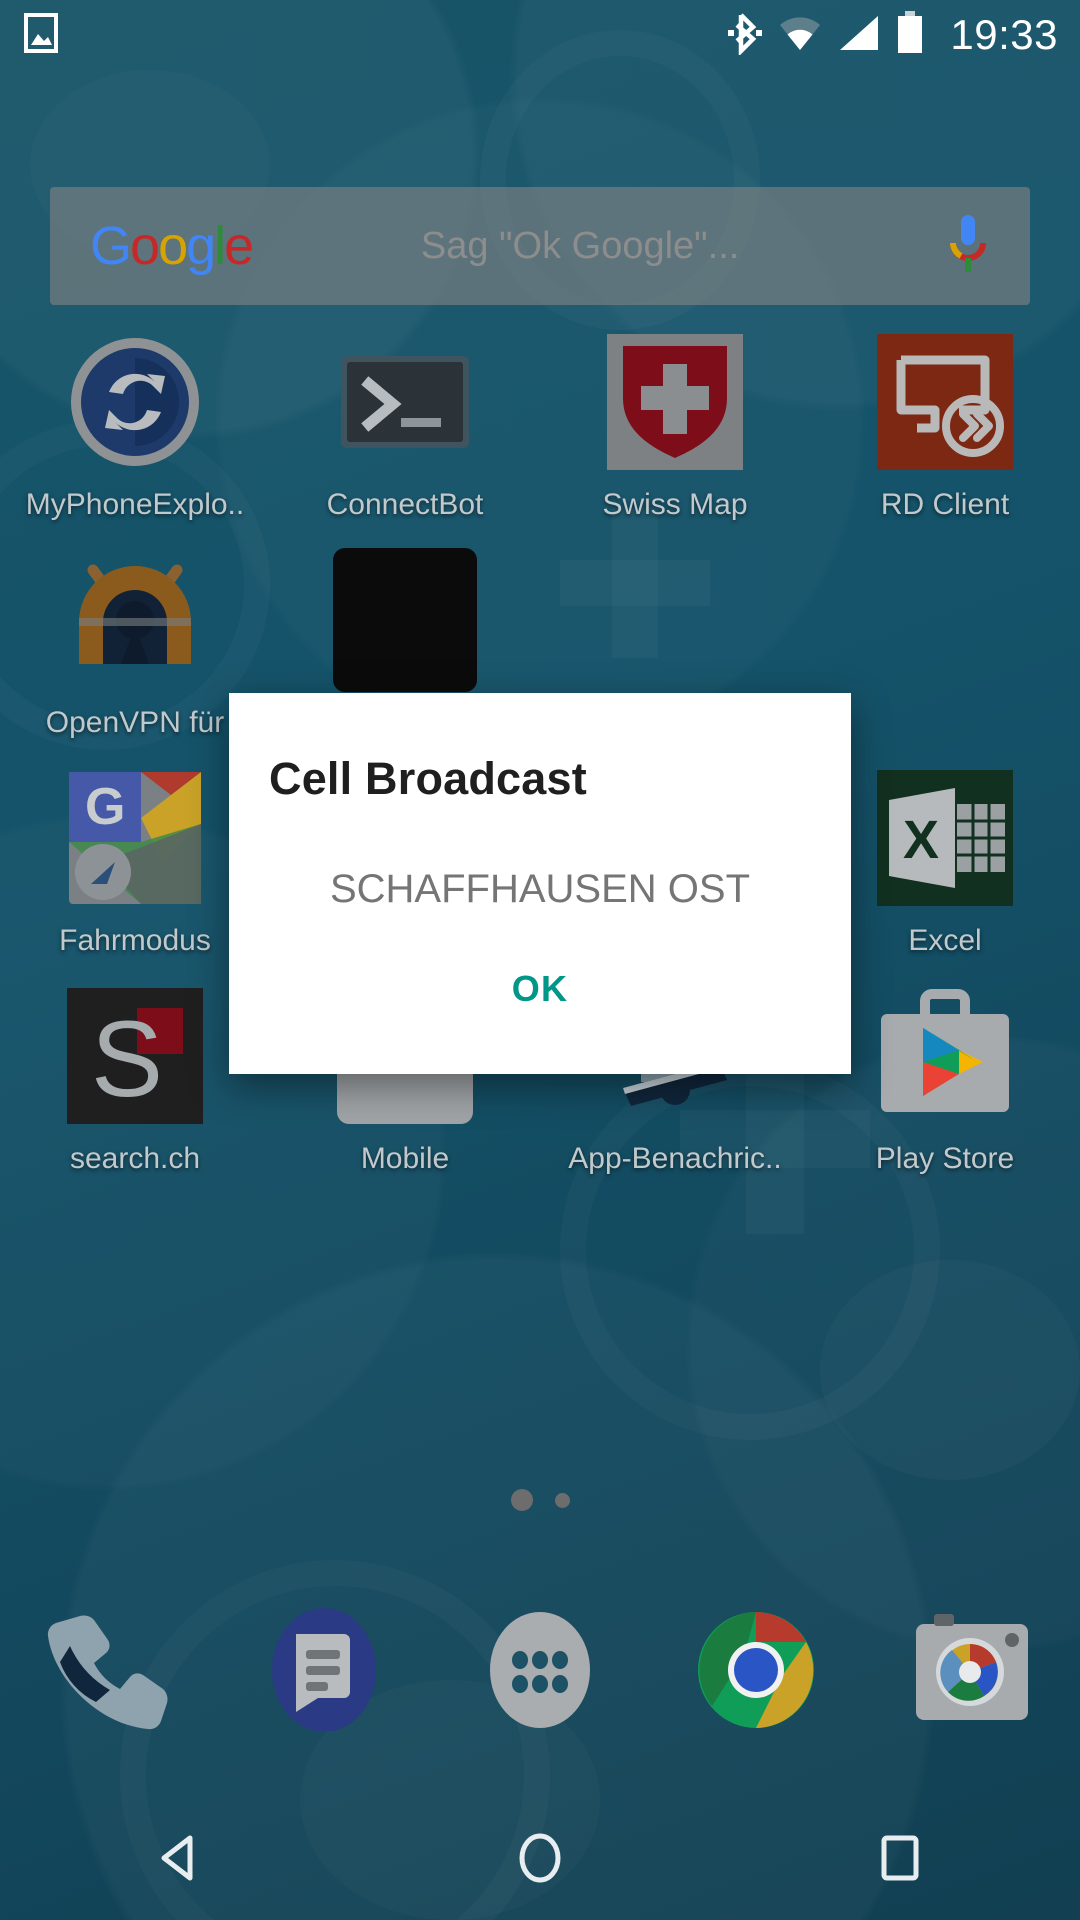 The height and width of the screenshot is (1920, 1080). What do you see at coordinates (428, 778) in the screenshot?
I see `dialog-title: Cell Broadcast` at bounding box center [428, 778].